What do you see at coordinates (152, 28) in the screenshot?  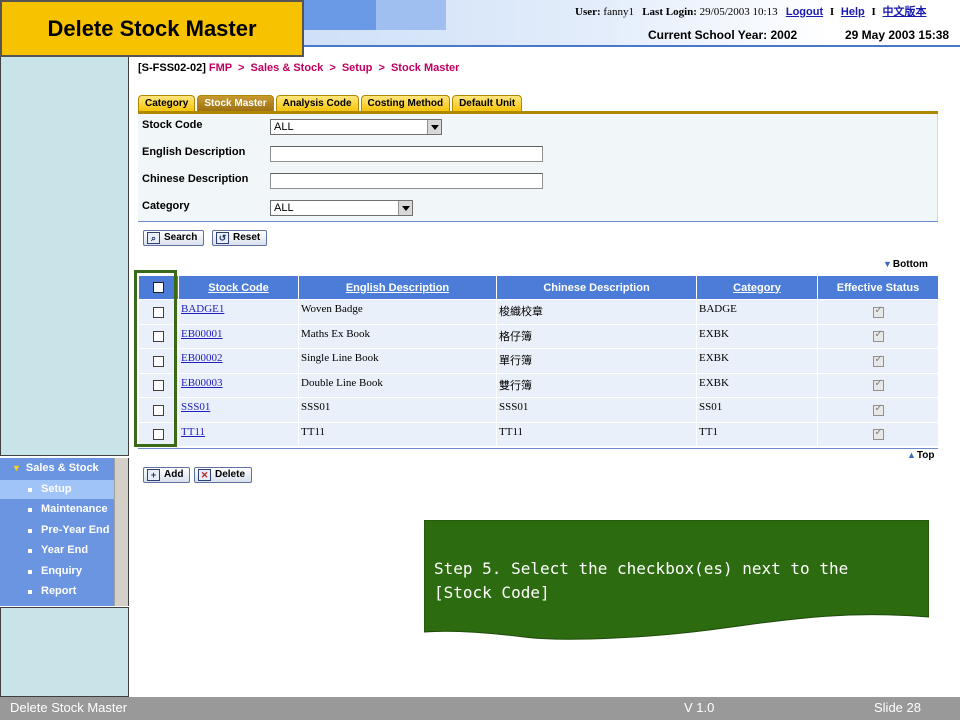 I see `slide-title: Delete Stock Master` at bounding box center [152, 28].